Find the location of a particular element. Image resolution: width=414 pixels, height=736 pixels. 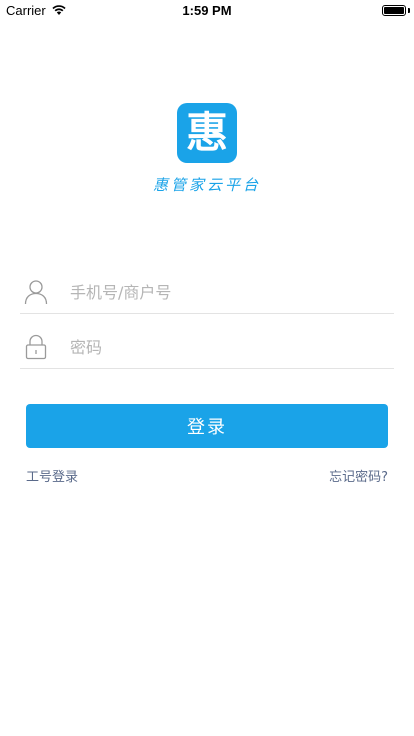

logo-char: 惠 is located at coordinates (206, 132).